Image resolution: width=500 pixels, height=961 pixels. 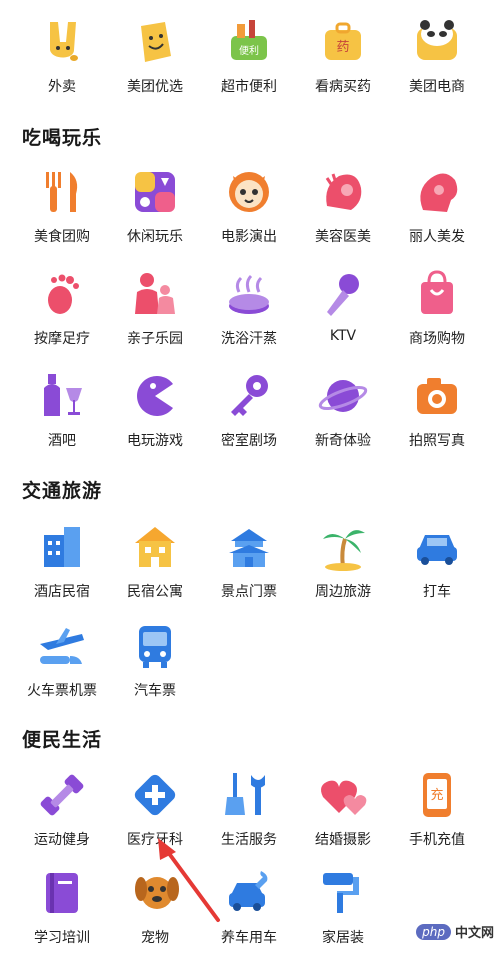 I want to click on service-item: 药看病买药, so click(x=343, y=62).